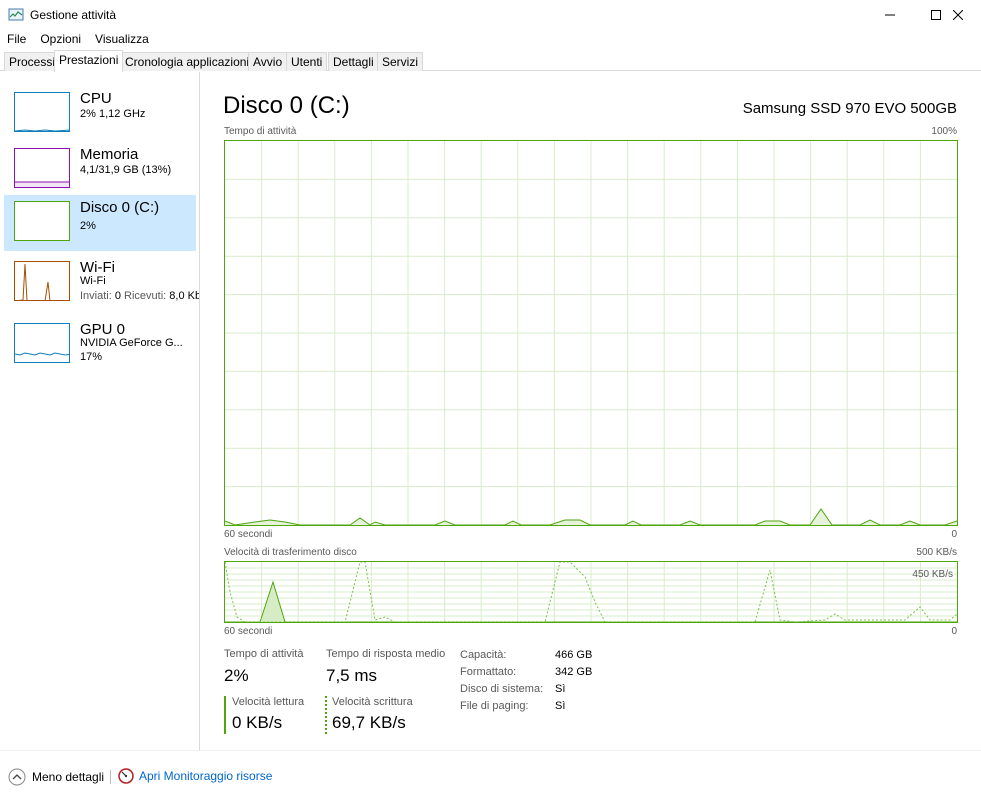 The width and height of the screenshot is (981, 800). I want to click on sidebar-item-detail-2: Inviati: 0 Ricevuti: 8,0 Kb, so click(140, 296).